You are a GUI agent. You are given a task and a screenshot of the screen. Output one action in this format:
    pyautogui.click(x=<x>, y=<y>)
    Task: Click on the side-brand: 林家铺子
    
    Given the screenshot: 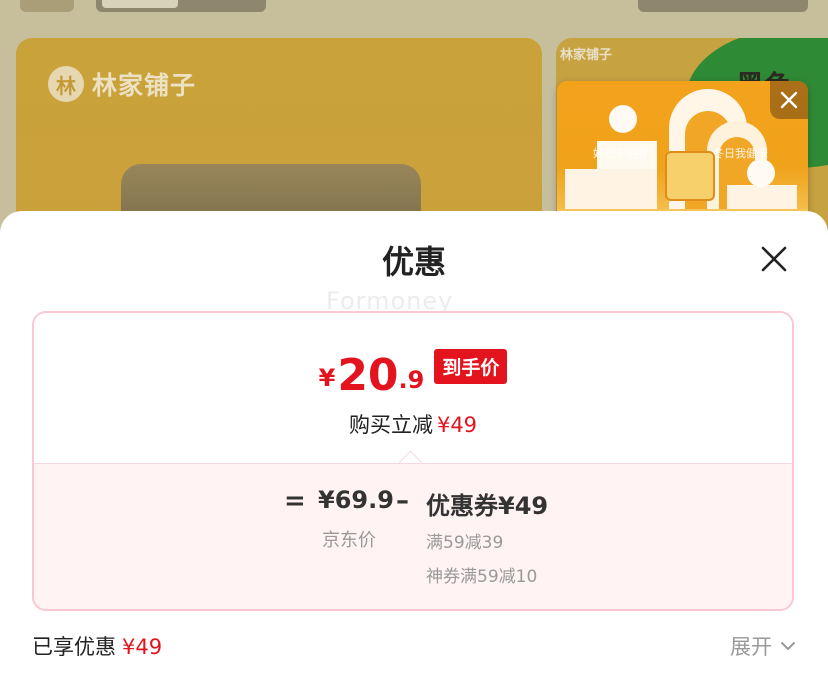 What is the action you would take?
    pyautogui.click(x=586, y=55)
    